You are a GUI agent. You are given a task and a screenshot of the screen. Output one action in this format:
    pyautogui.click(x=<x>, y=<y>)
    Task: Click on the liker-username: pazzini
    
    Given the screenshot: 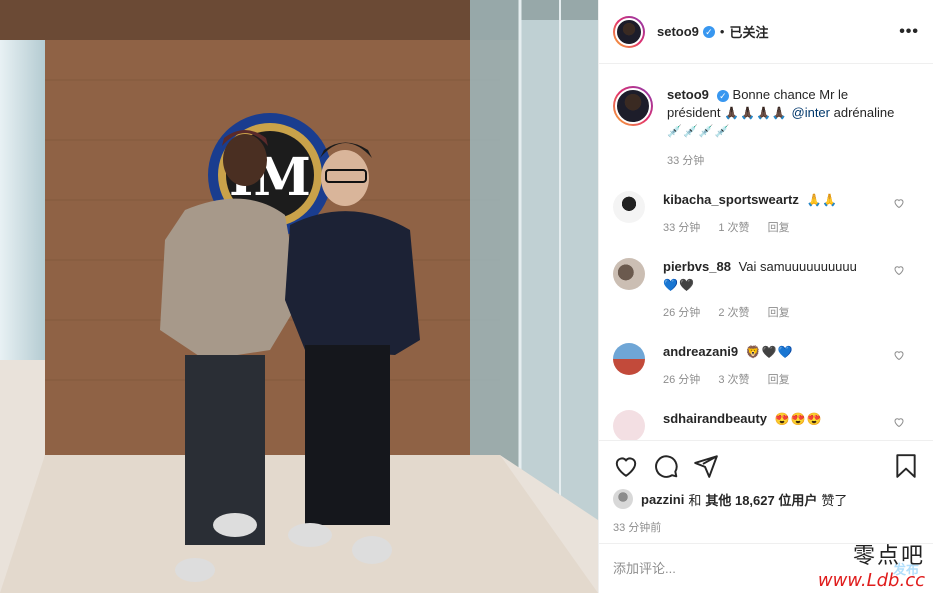 What is the action you would take?
    pyautogui.click(x=662, y=499)
    